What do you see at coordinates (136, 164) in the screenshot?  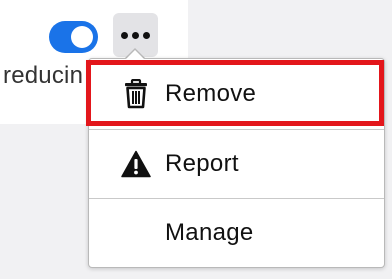 I see `warning-icon` at bounding box center [136, 164].